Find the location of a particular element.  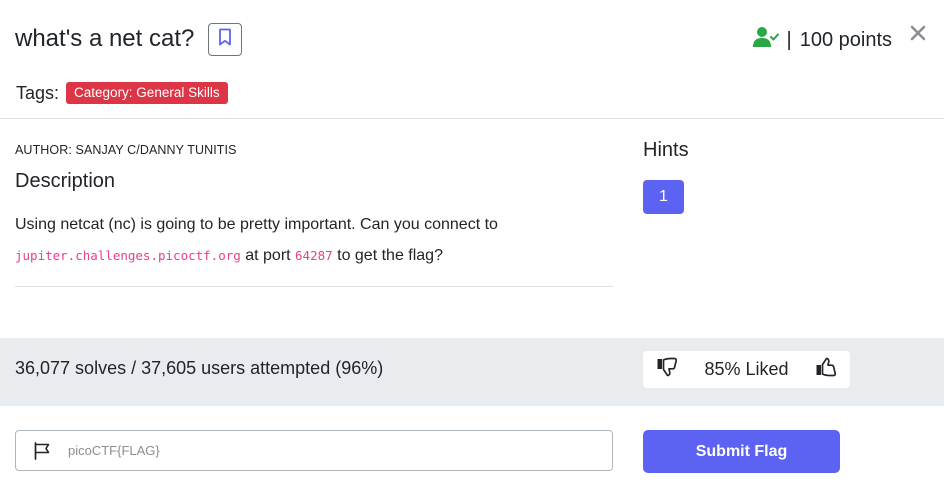

close-icon is located at coordinates (918, 35).